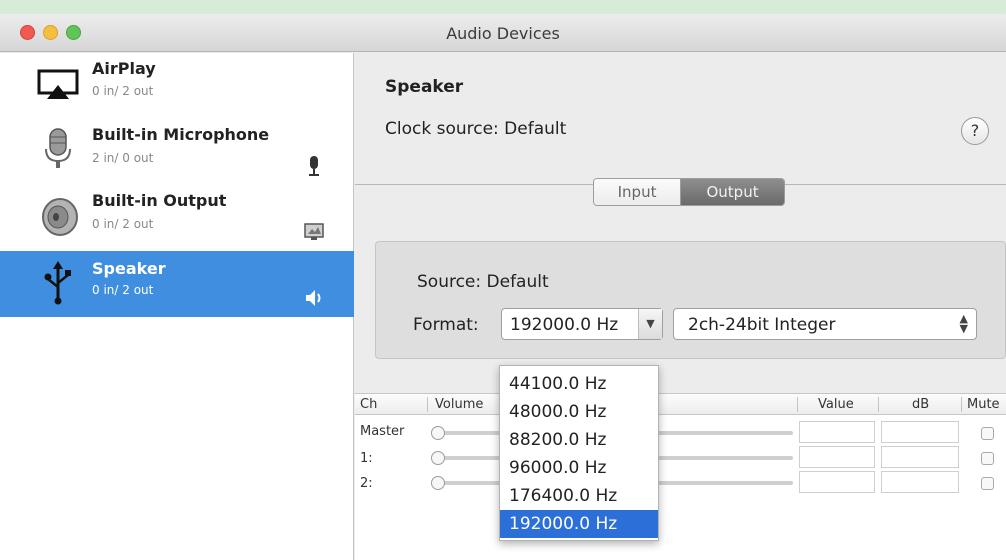 This screenshot has width=1006, height=560. What do you see at coordinates (579, 524) in the screenshot?
I see `menu-item-192000: 192000.0 Hz` at bounding box center [579, 524].